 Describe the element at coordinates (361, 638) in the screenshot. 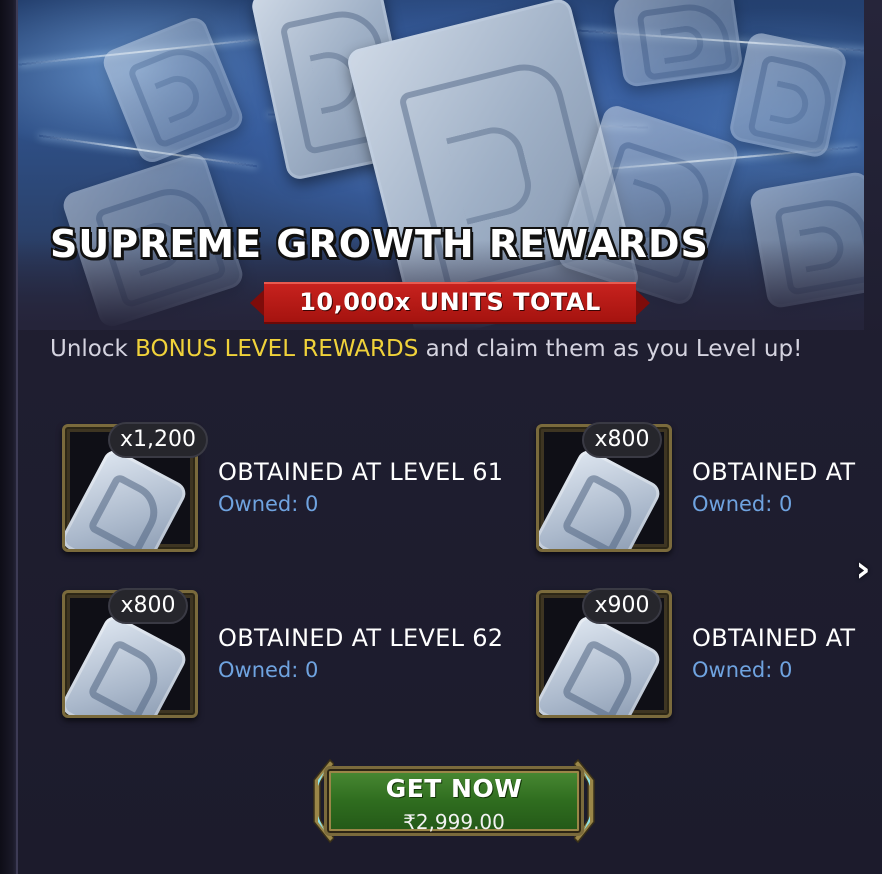

I see `reward-title: OBTAINED AT LEVEL 62` at that location.